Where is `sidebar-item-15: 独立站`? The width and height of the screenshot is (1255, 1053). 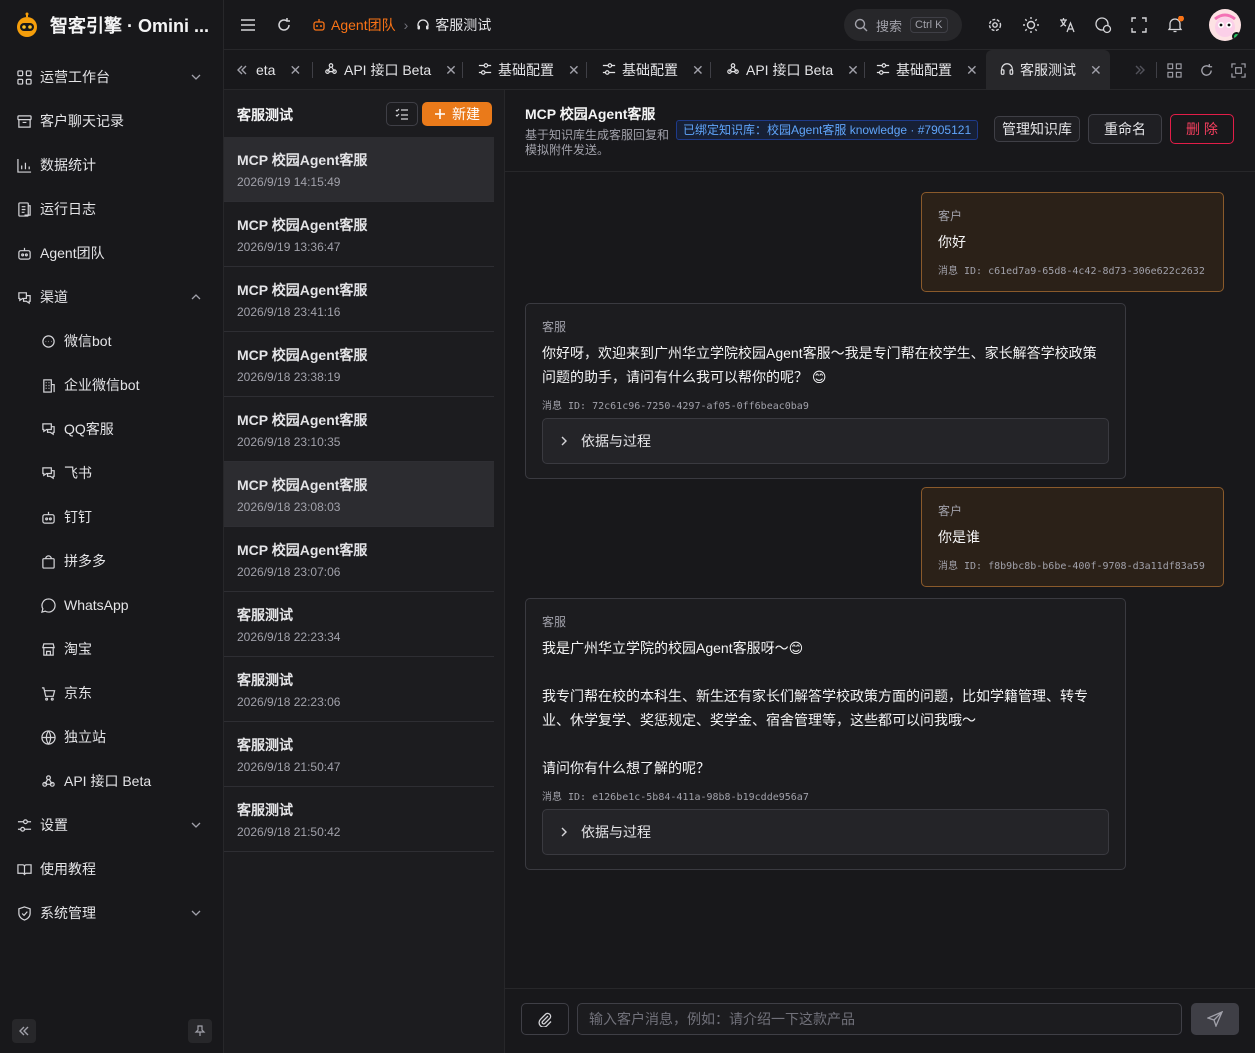
sidebar-item-15: 独立站 is located at coordinates (112, 737).